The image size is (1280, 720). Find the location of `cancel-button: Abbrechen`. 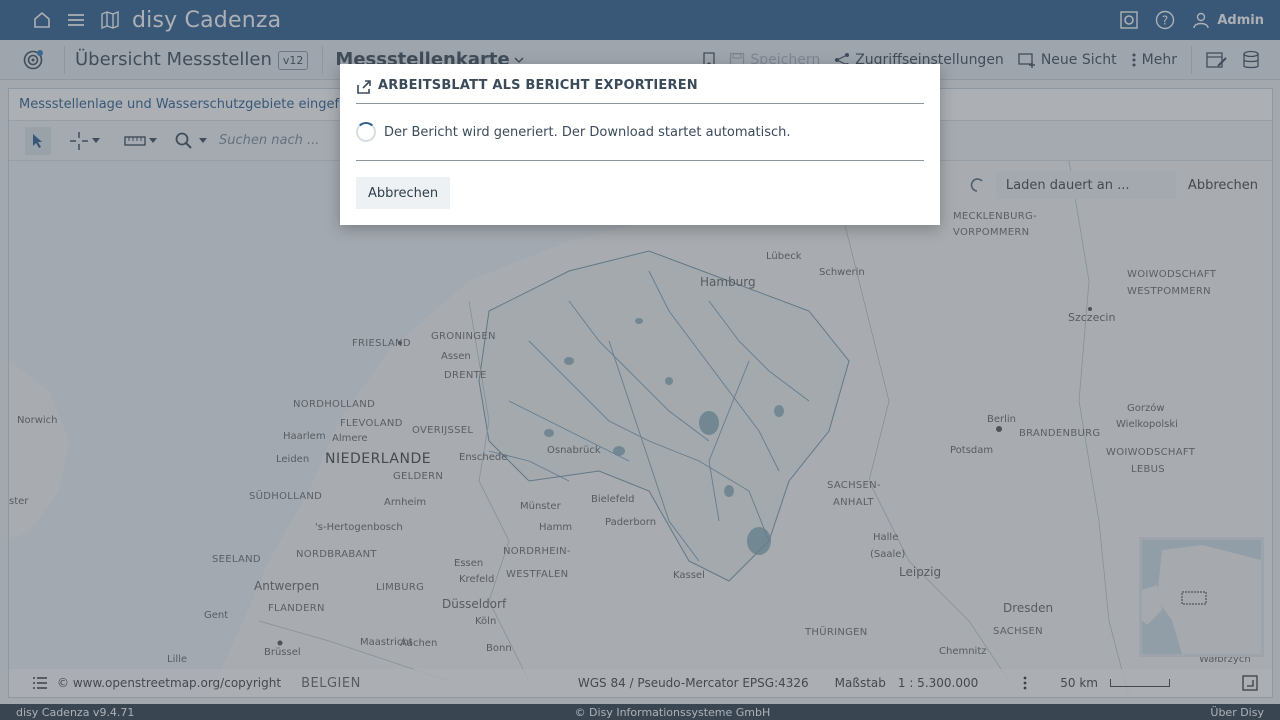

cancel-button: Abbrechen is located at coordinates (403, 193).